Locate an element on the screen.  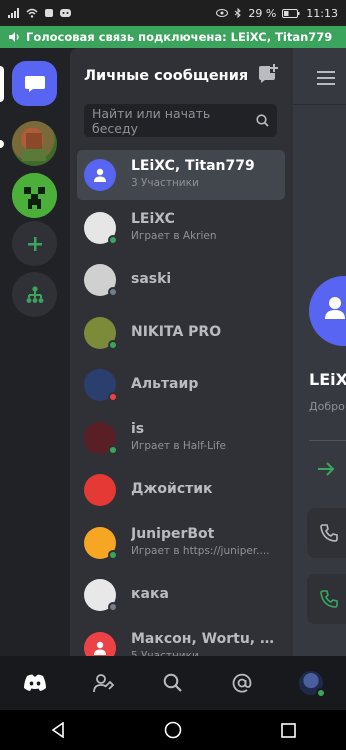
peek-conversation-name: LEiX is located at coordinates (327, 379).